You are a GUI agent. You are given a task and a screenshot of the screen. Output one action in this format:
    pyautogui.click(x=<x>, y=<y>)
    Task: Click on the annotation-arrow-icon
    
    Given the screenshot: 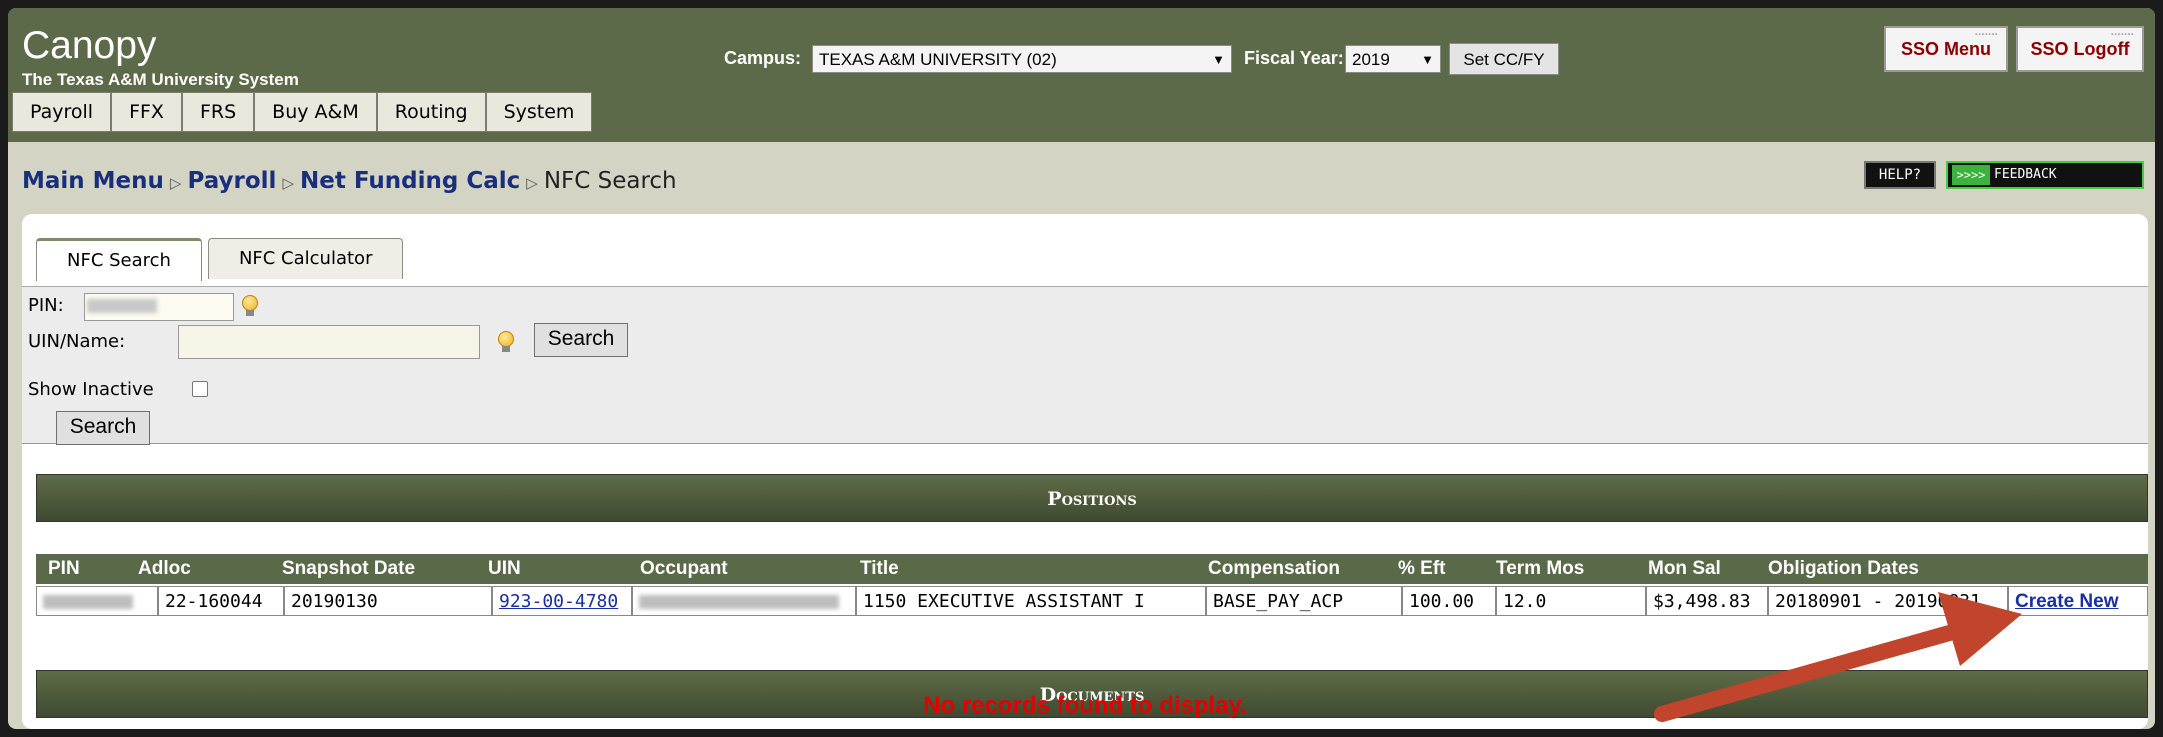 What is the action you would take?
    pyautogui.click(x=1838, y=657)
    